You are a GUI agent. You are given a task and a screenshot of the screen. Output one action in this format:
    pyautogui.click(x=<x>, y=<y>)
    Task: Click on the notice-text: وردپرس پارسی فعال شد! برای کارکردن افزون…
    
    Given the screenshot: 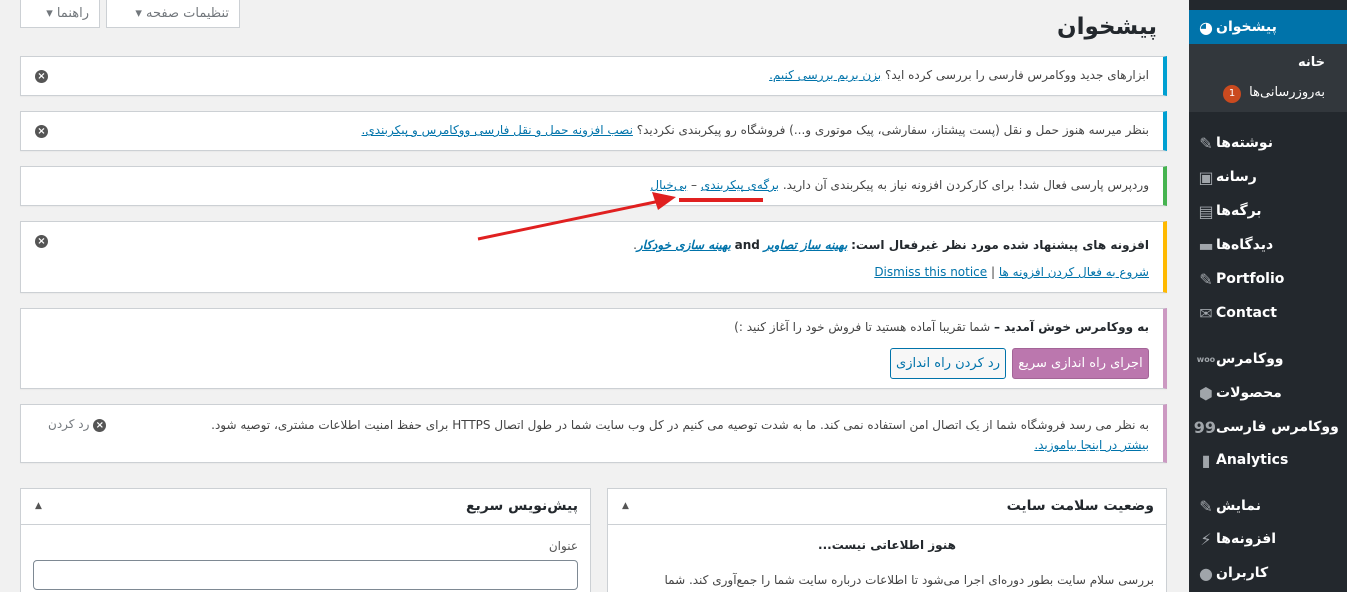 What is the action you would take?
    pyautogui.click(x=899, y=185)
    